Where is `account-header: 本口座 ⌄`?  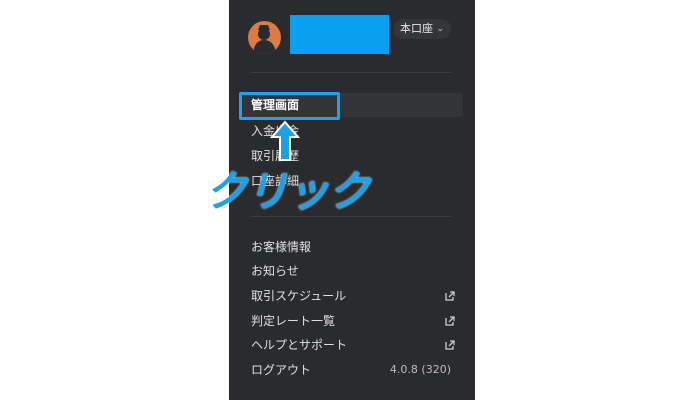 account-header: 本口座 ⌄ is located at coordinates (352, 36).